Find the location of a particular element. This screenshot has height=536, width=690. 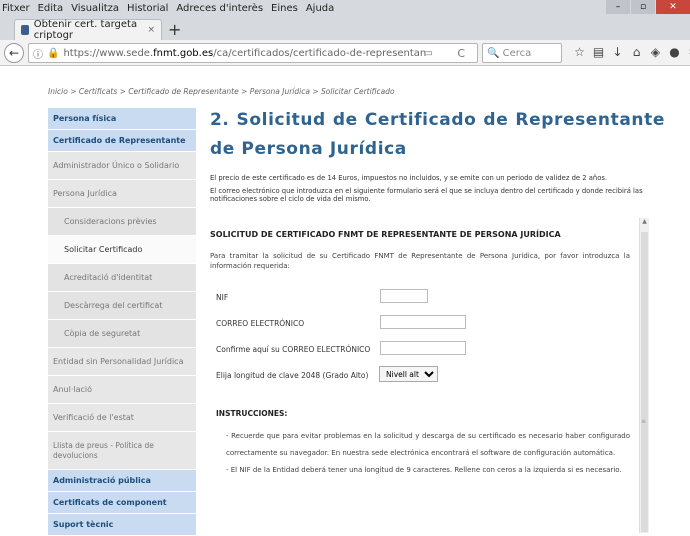

confirm-email-row: Confirme aquí su CORREO ELECTRÓNICO is located at coordinates (432, 350).